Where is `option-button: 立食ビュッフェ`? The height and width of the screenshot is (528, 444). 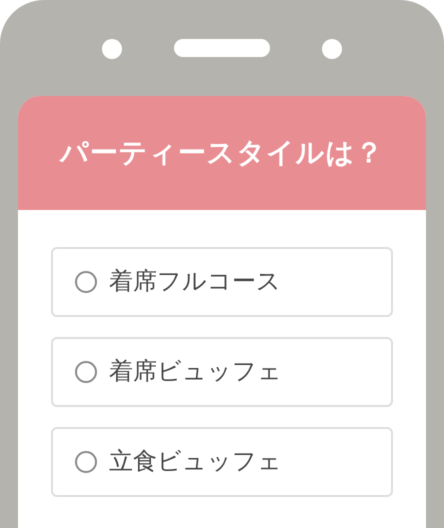 option-button: 立食ビュッフェ is located at coordinates (222, 462).